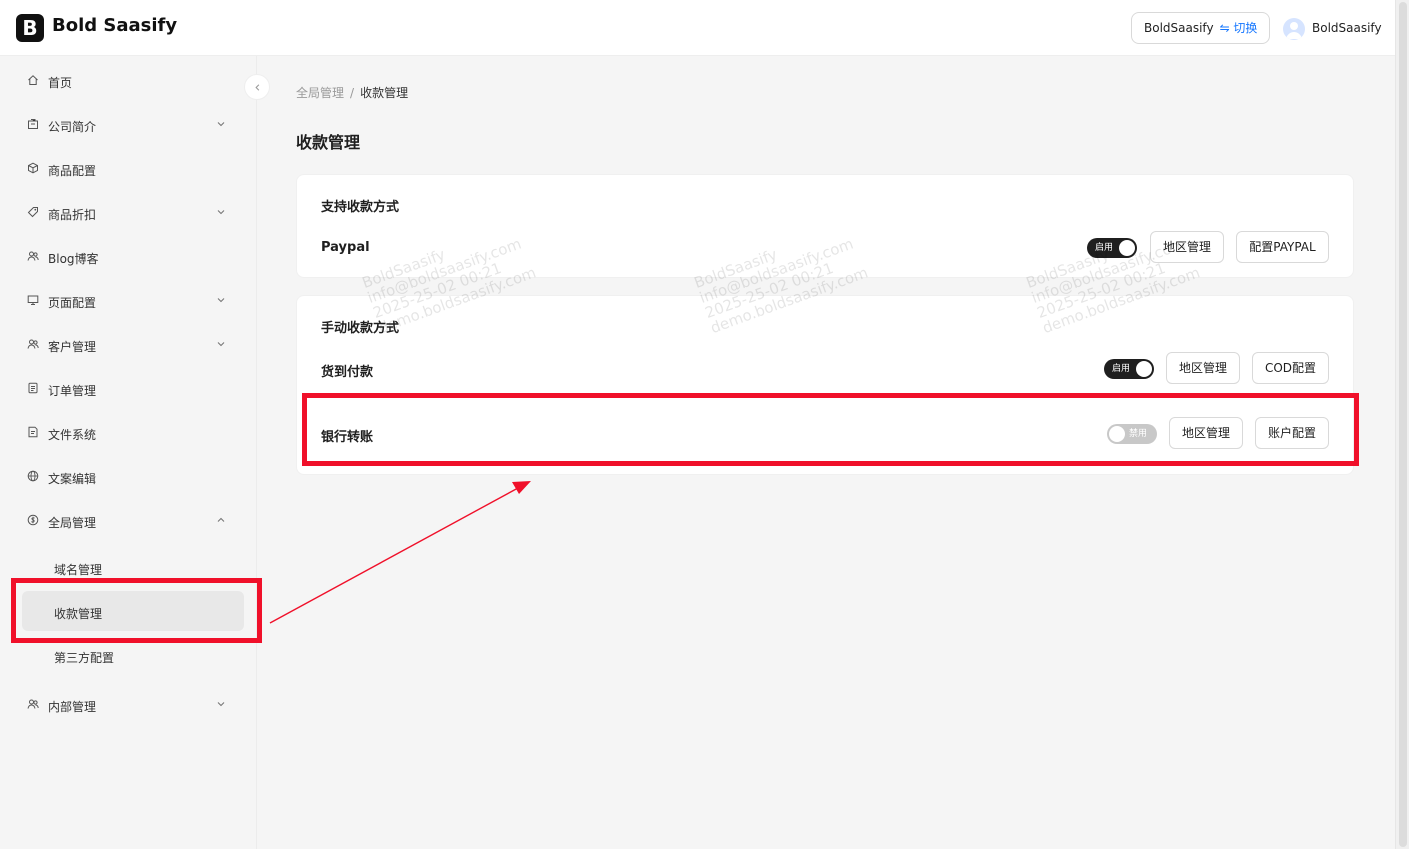 The image size is (1409, 849). I want to click on scrollbar-thumb, so click(1403, 424).